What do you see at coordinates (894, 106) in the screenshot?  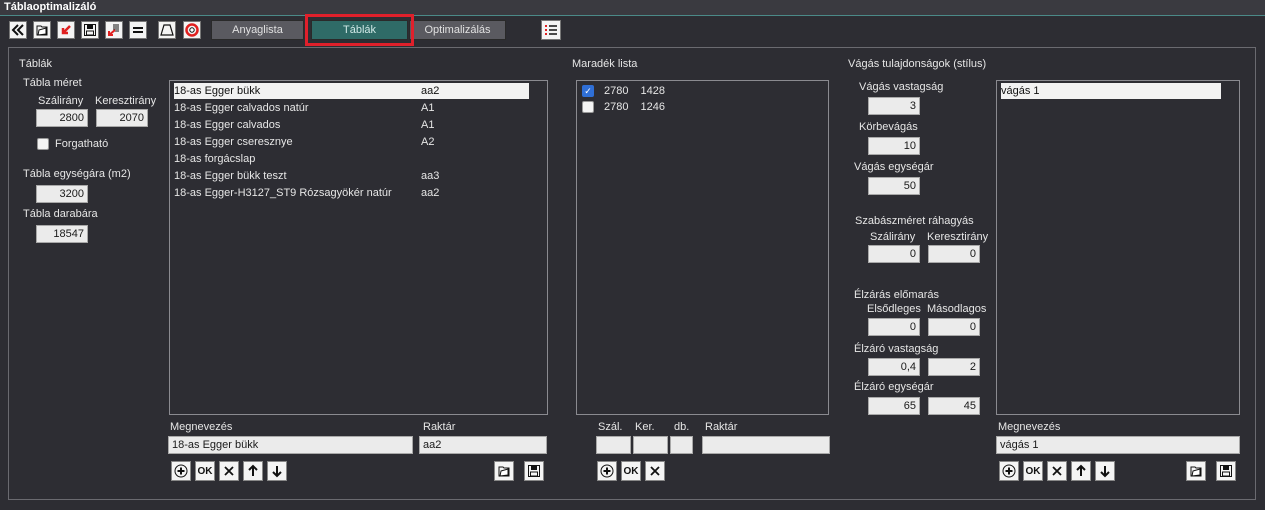 I see `cut-thickness-field: 3` at bounding box center [894, 106].